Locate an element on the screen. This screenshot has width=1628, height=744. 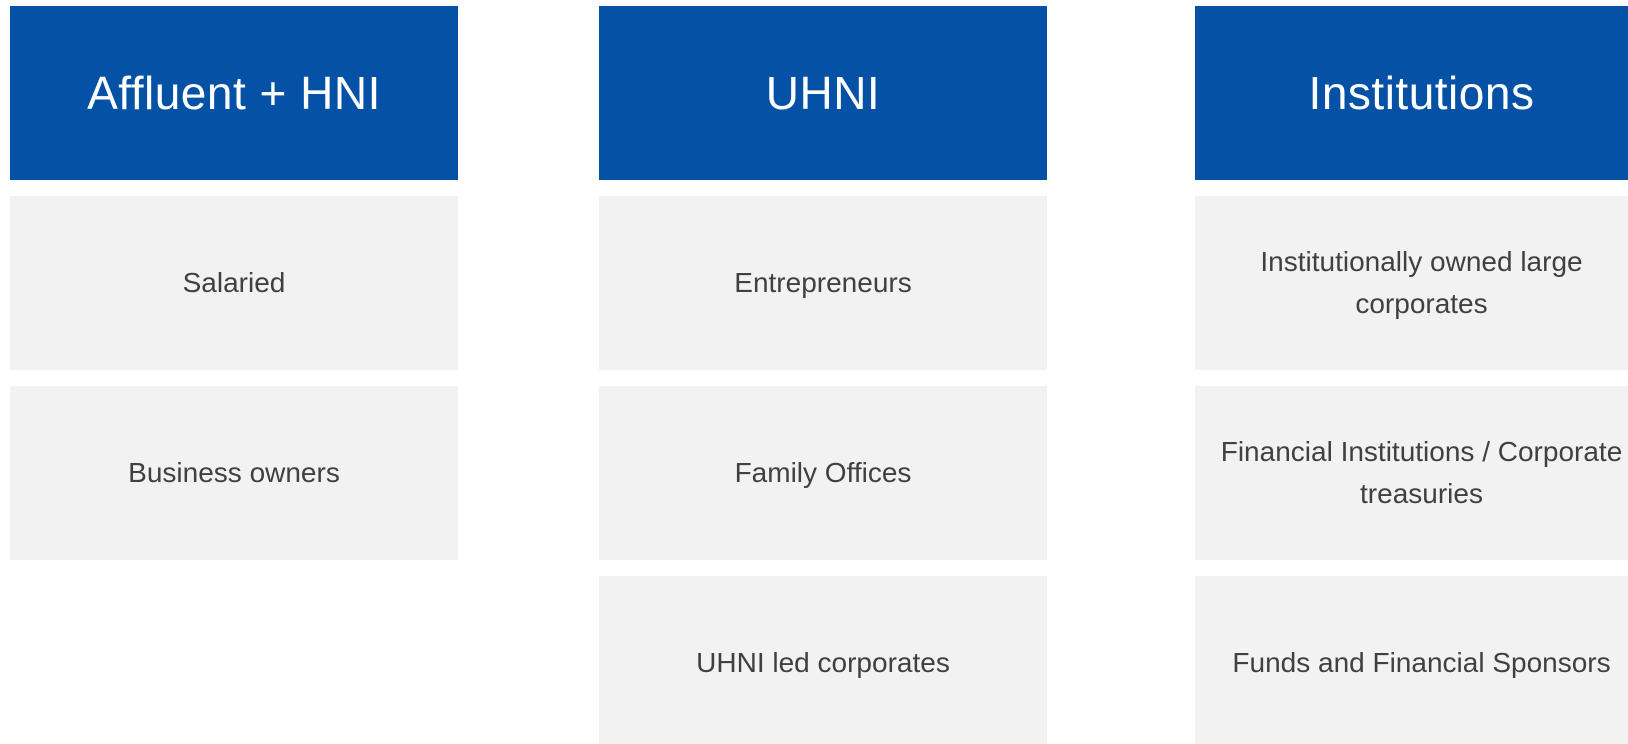
segment-label: Family Offices is located at coordinates (823, 472).